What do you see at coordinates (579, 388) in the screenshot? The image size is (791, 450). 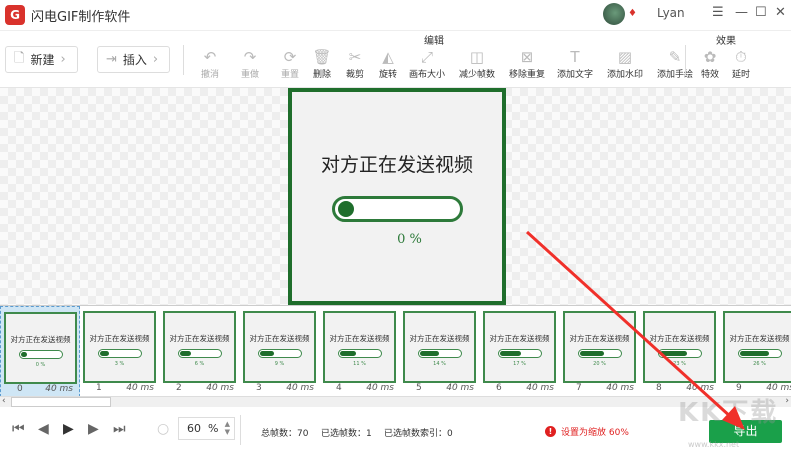 I see `frame-index: 7` at bounding box center [579, 388].